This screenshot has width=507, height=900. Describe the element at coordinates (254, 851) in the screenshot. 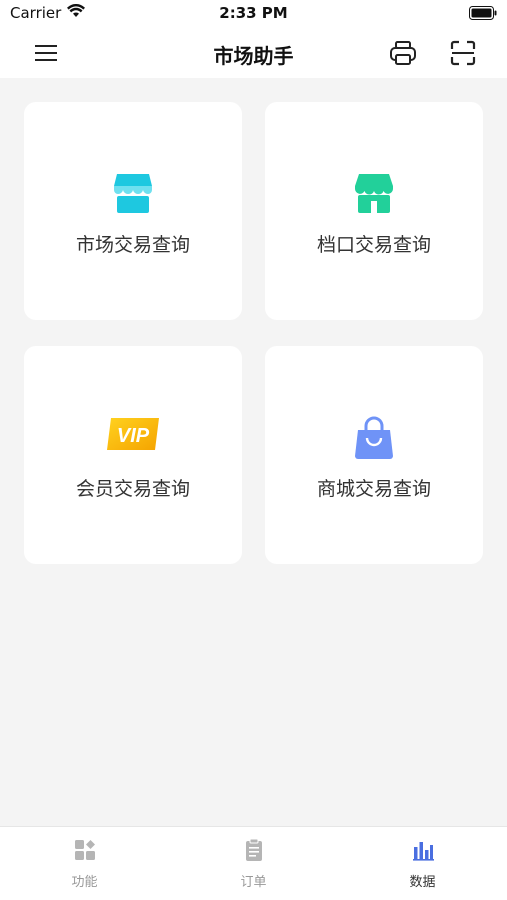

I see `clipboard-icon` at that location.